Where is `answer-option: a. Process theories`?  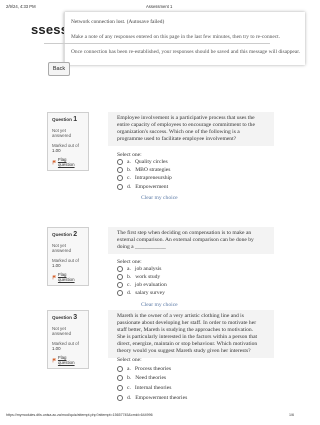 answer-option: a. Process theories is located at coordinates (144, 369).